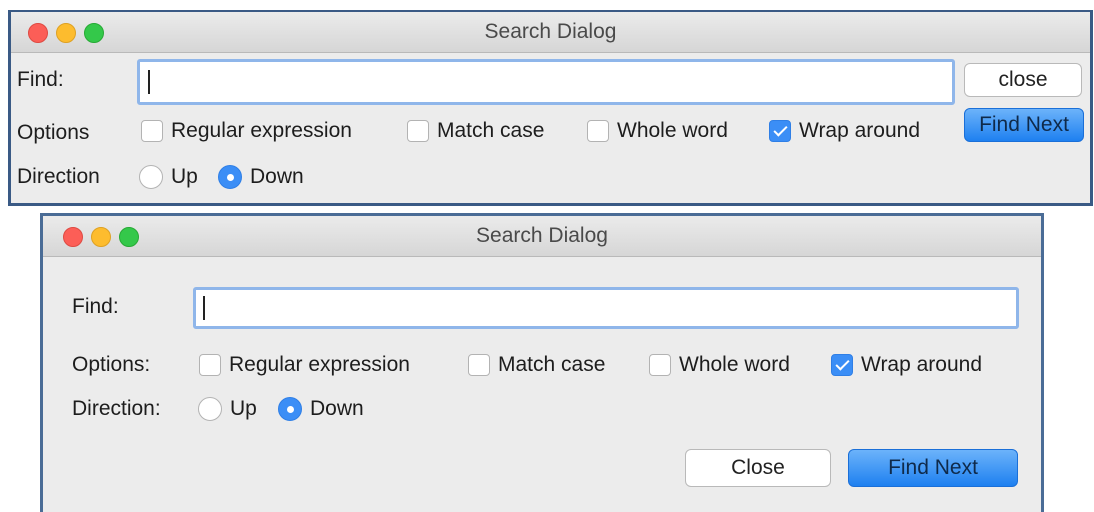  Describe the element at coordinates (1023, 80) in the screenshot. I see `close-button: close` at that location.